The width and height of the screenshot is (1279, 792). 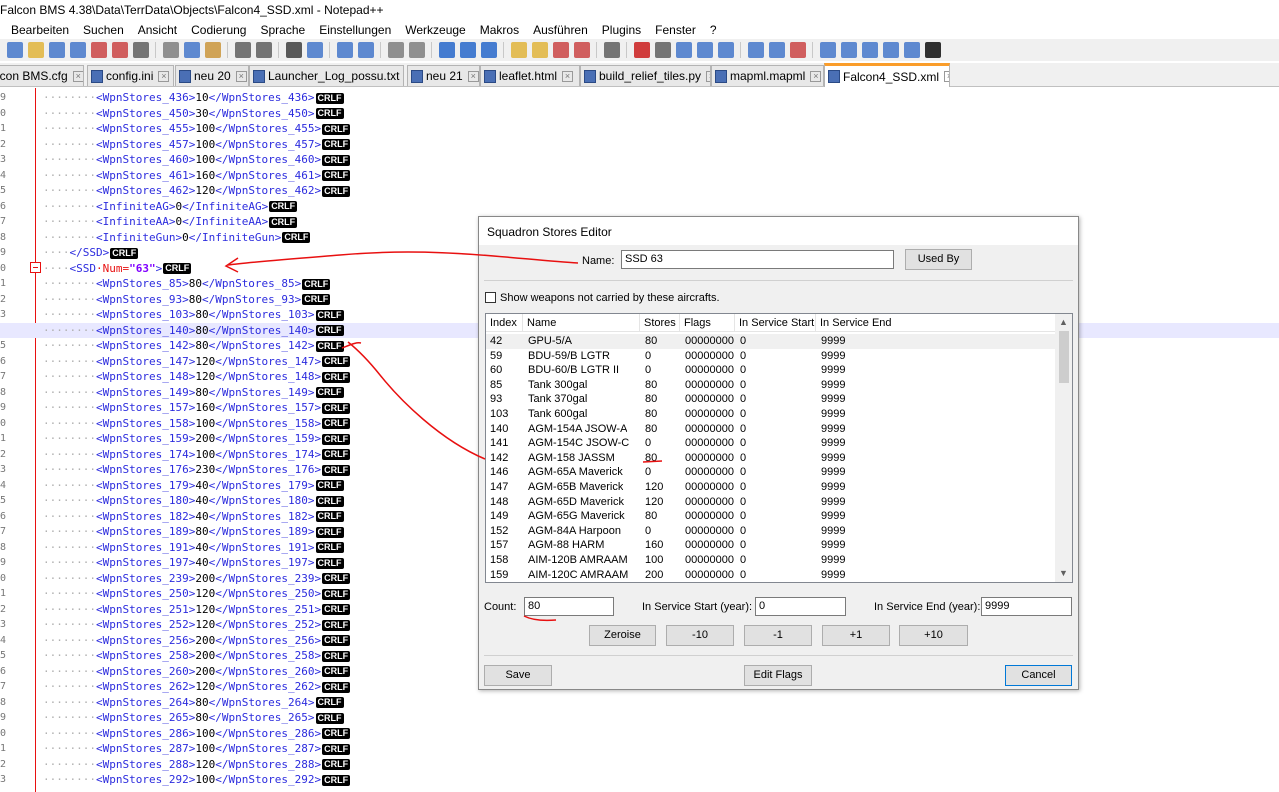 I want to click on tab-file: Falcon4_SSD.xml ×, so click(x=887, y=75).